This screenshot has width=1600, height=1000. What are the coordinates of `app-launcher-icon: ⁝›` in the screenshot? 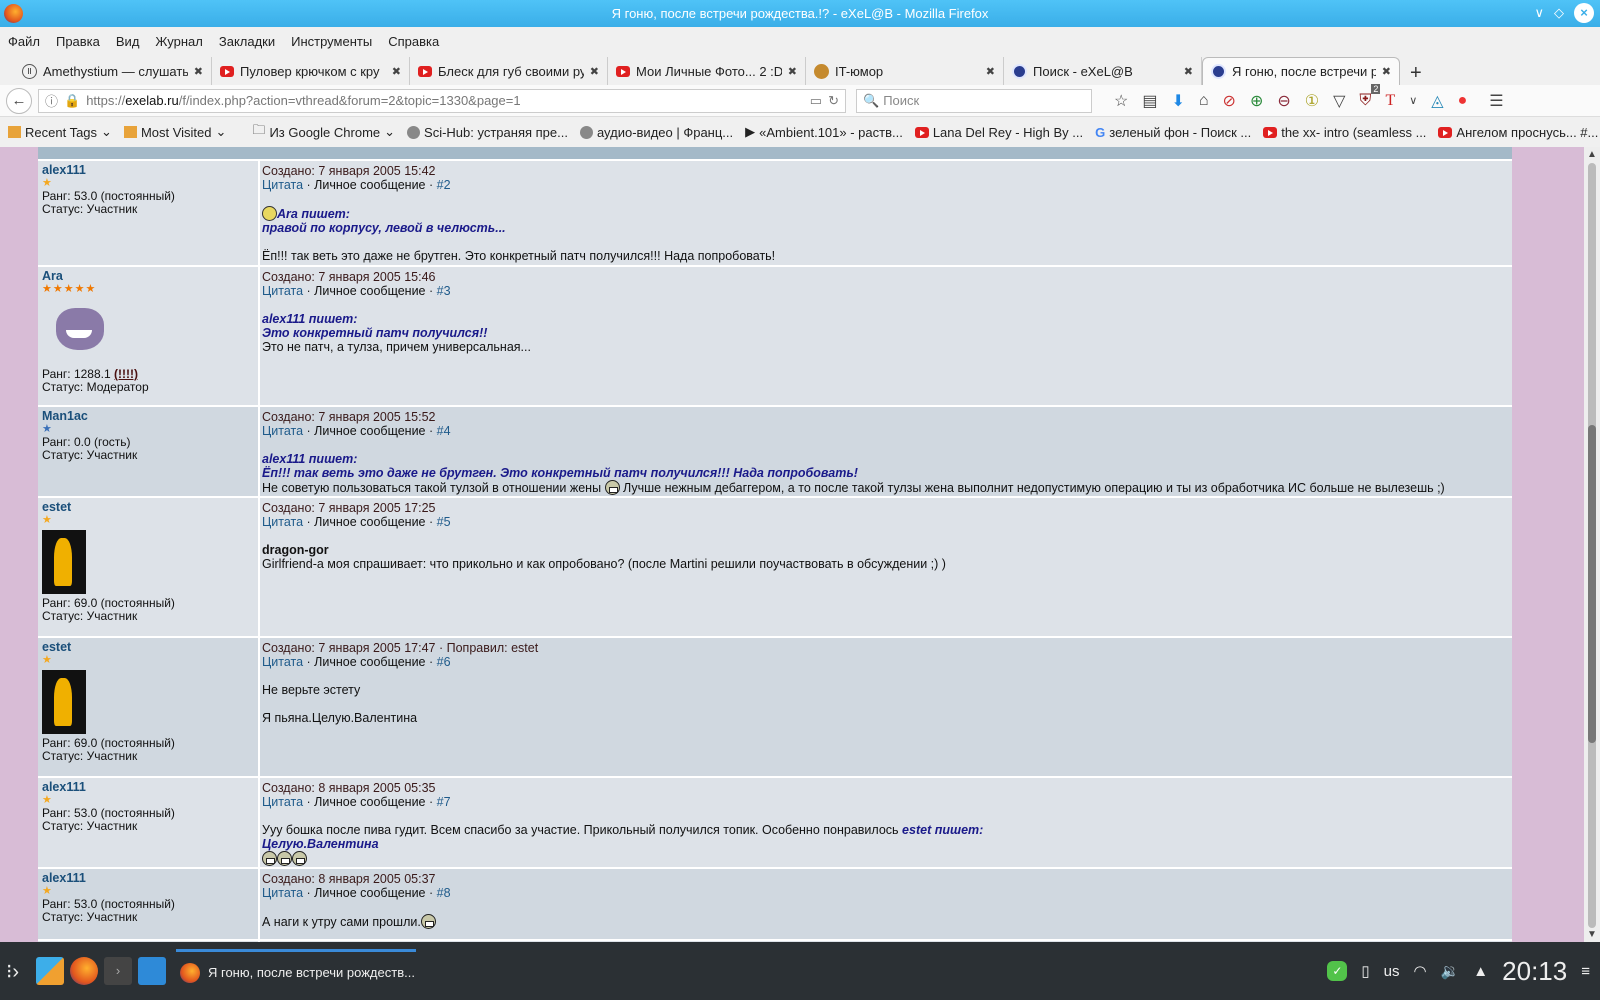 It's located at (18, 971).